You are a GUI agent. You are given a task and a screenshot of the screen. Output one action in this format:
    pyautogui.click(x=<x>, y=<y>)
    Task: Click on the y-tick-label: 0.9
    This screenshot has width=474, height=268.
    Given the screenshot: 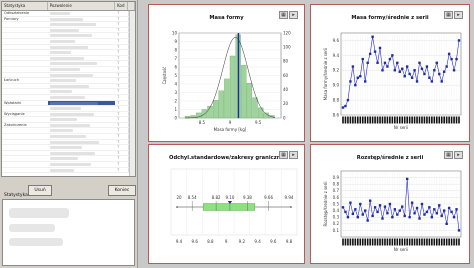 What is the action you would take?
    pyautogui.click(x=336, y=177)
    